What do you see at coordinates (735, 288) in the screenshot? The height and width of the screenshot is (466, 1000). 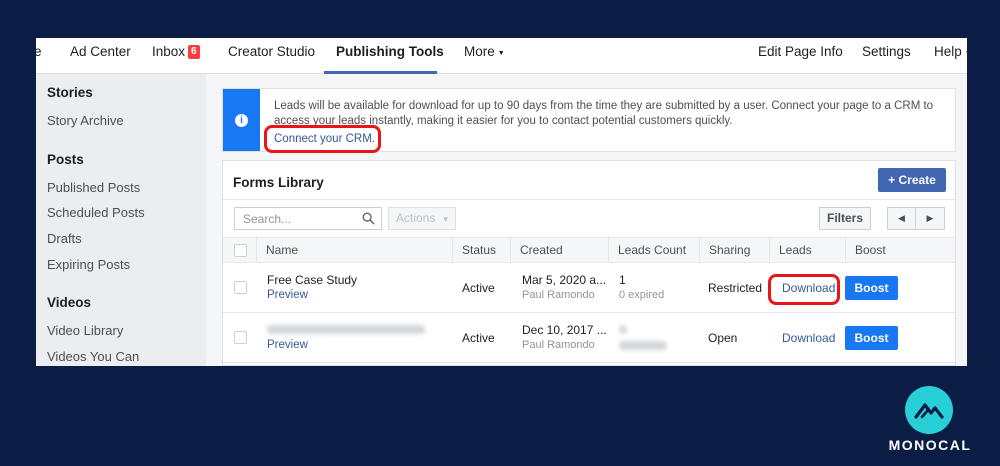 I see `sharing-value: Restricted` at bounding box center [735, 288].